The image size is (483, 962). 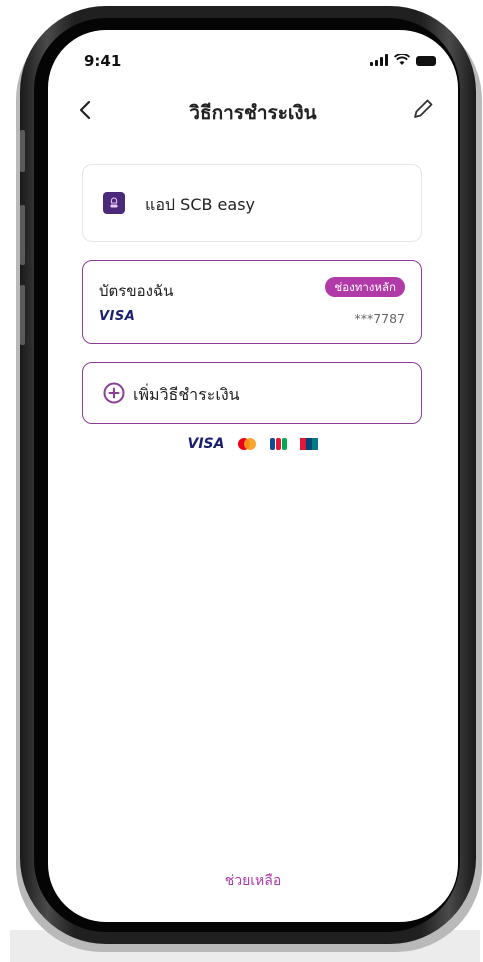 What do you see at coordinates (253, 881) in the screenshot?
I see `help-link: ช่วยเหลือ` at bounding box center [253, 881].